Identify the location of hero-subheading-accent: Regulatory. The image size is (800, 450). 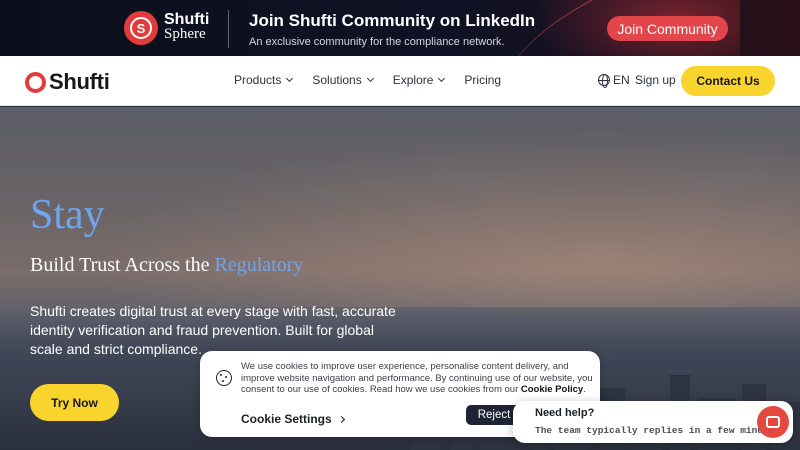
(259, 265).